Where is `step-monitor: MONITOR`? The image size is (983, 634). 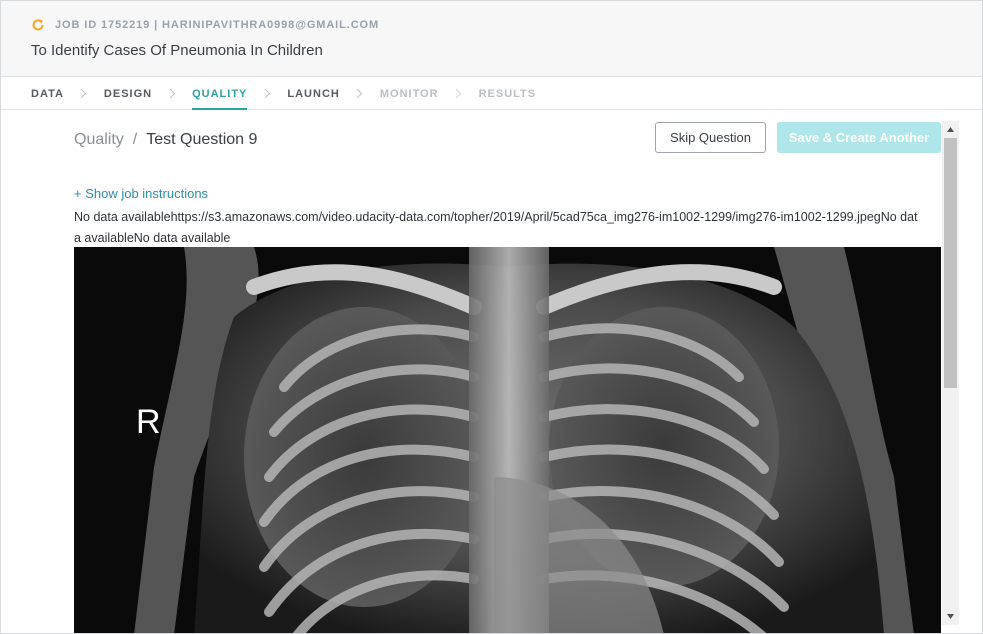 step-monitor: MONITOR is located at coordinates (409, 93).